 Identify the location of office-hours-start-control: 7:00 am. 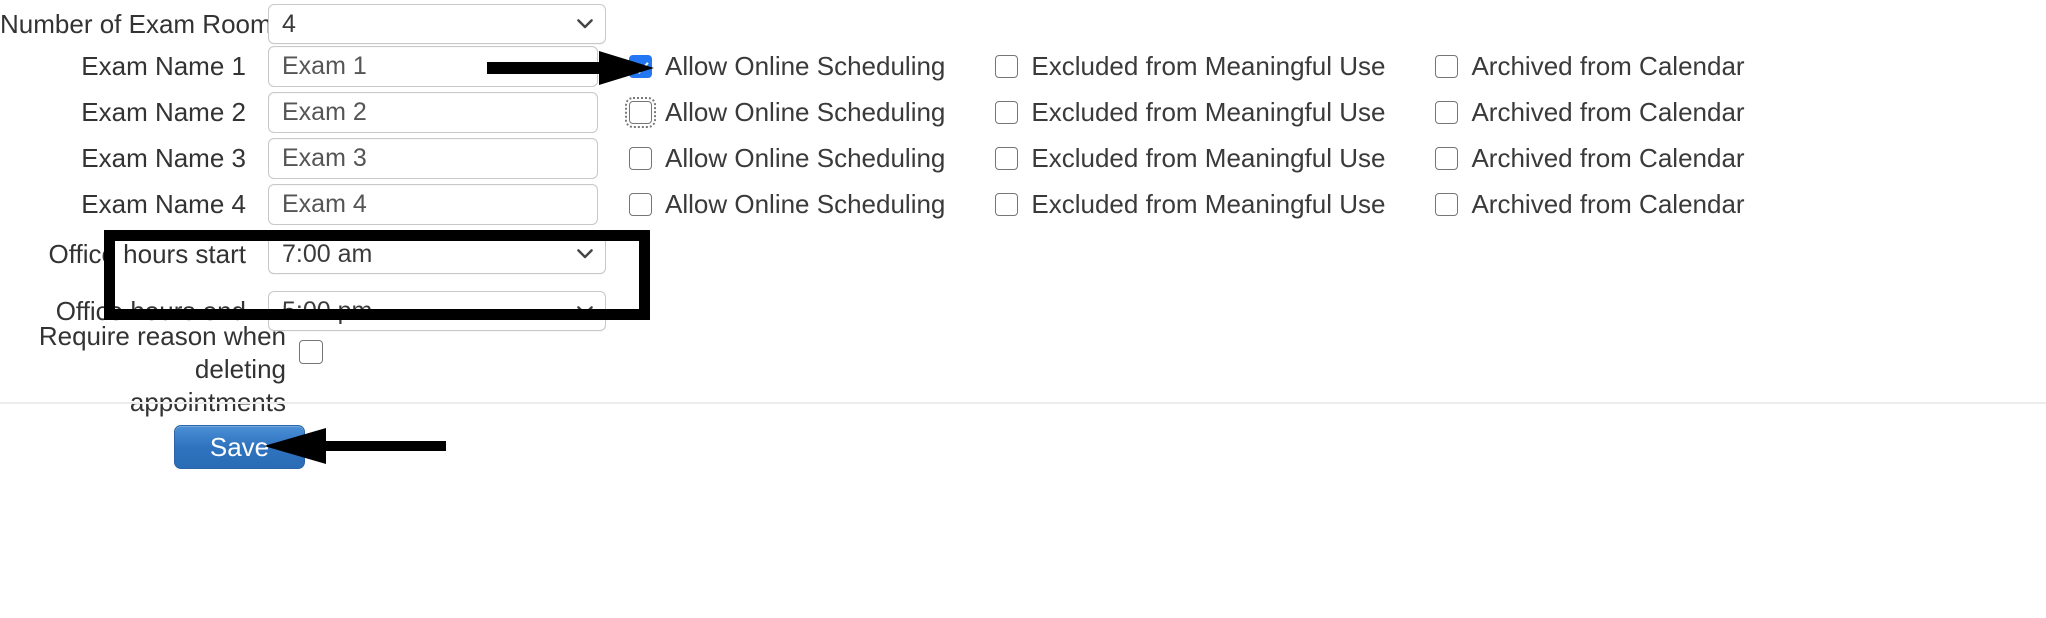
(437, 254).